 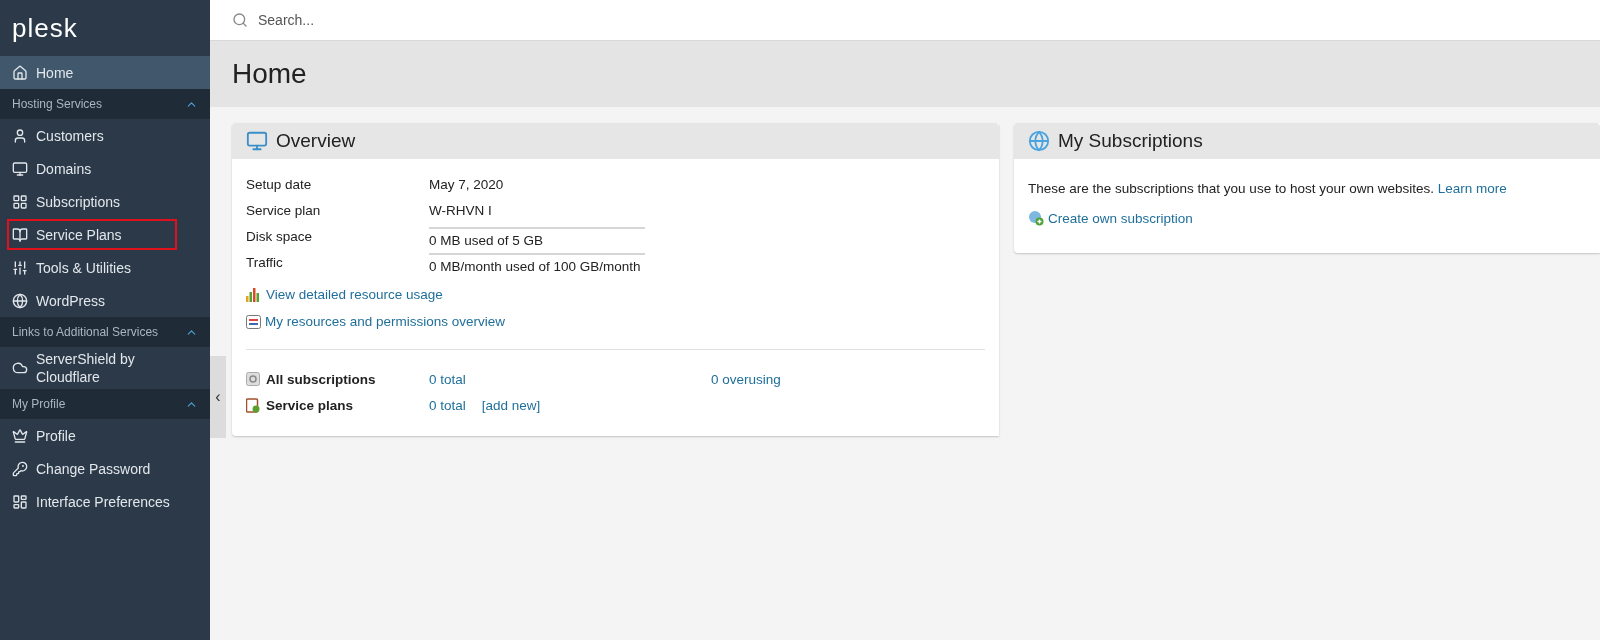 I want to click on person-icon, so click(x=20, y=135).